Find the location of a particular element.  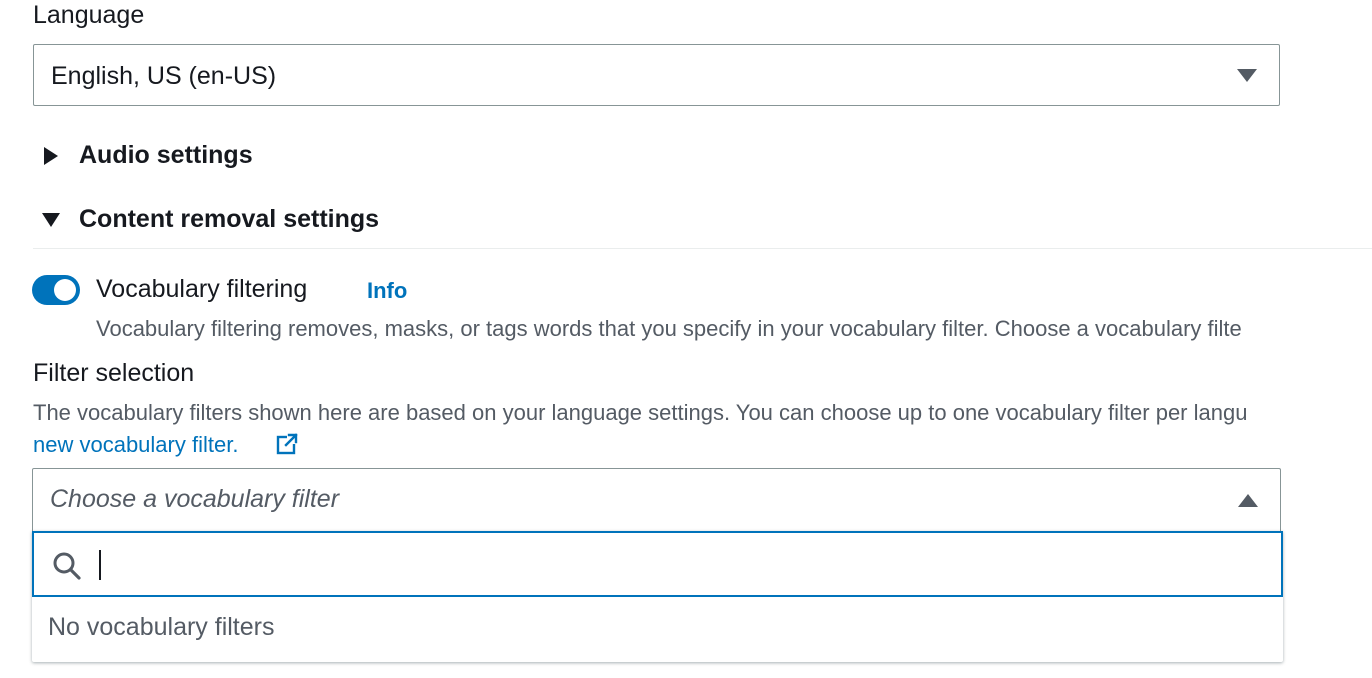

vocabulary-filtering-label: Vocabulary filtering is located at coordinates (202, 289).